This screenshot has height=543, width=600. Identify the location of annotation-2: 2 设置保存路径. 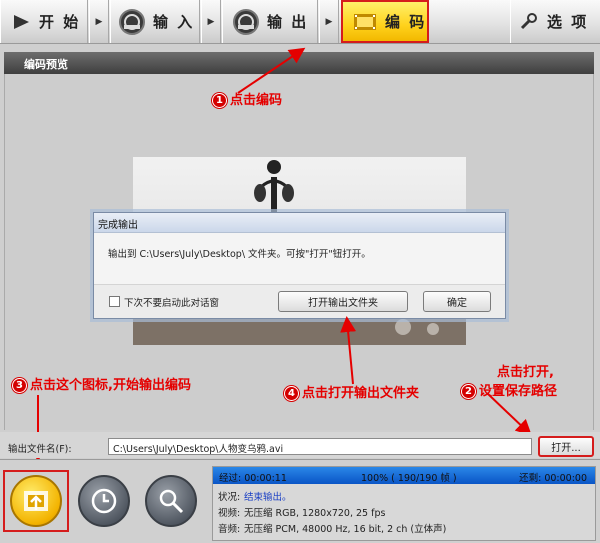
(509, 389).